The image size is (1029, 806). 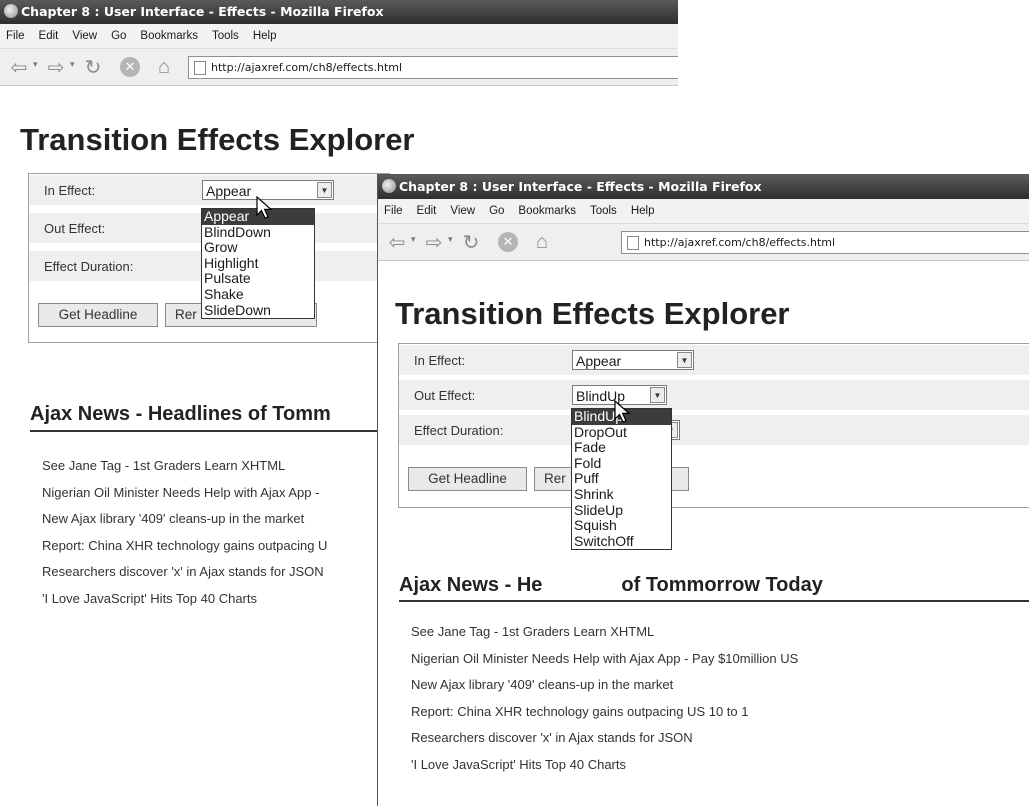 What do you see at coordinates (258, 294) in the screenshot?
I see `dropdown-option: Shake` at bounding box center [258, 294].